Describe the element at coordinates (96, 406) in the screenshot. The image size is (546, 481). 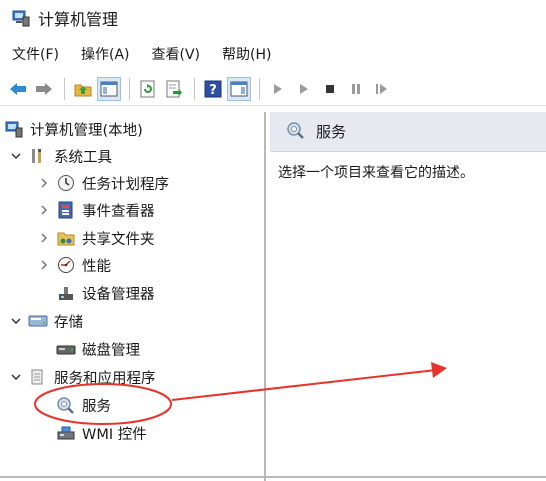
I see `tree-item-label: 服务` at that location.